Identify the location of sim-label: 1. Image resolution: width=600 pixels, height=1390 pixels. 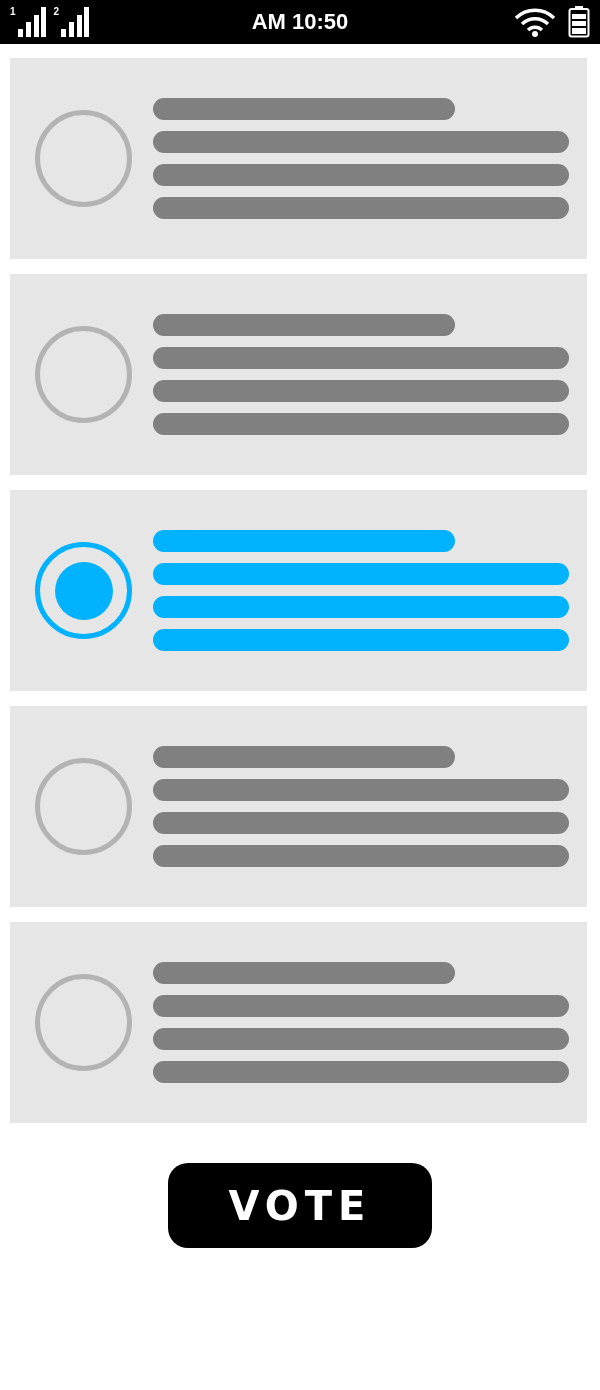
(13, 12).